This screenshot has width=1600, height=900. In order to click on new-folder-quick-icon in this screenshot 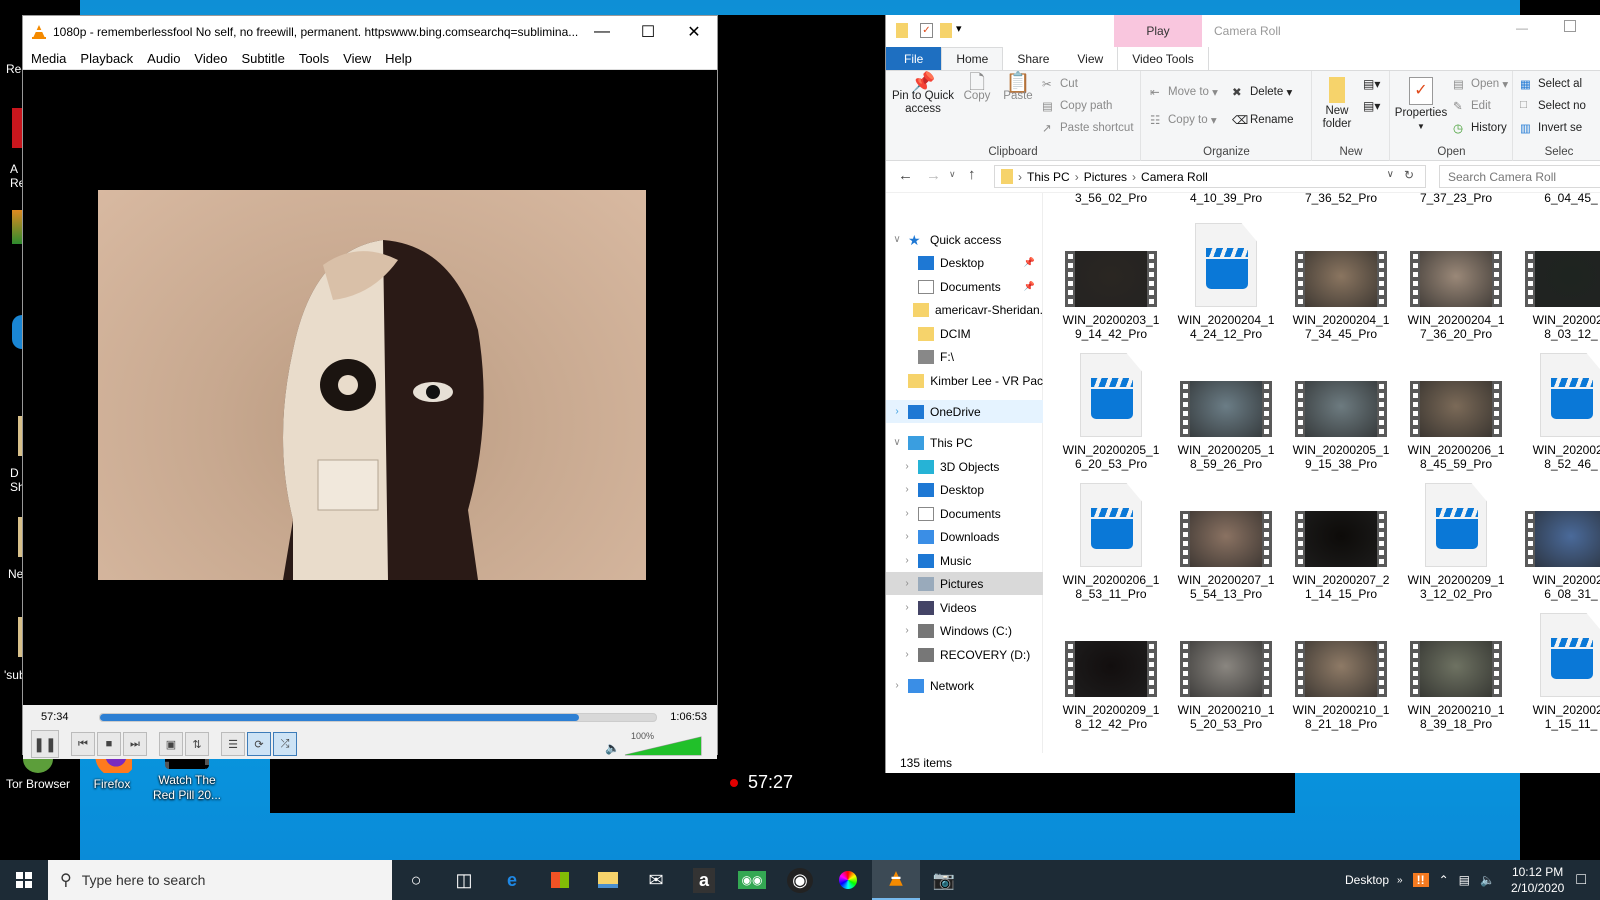, I will do `click(946, 30)`.